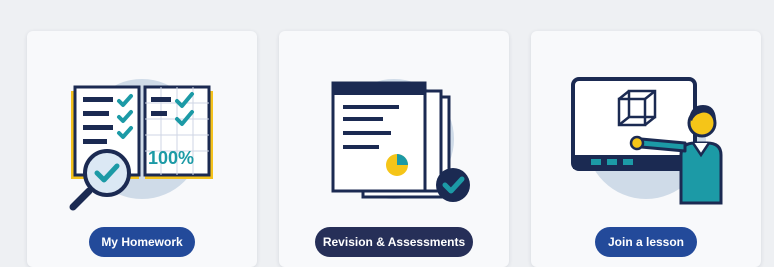  What do you see at coordinates (646, 242) in the screenshot?
I see `join-a-lesson-button: Join a lesson` at bounding box center [646, 242].